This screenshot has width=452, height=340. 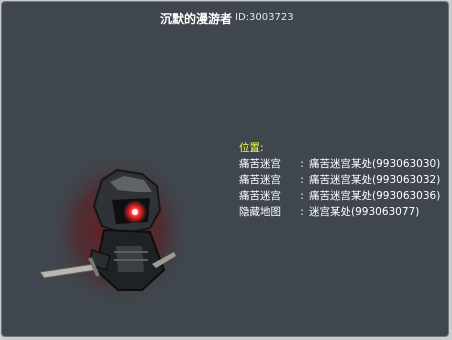 What do you see at coordinates (251, 148) in the screenshot?
I see `location-title: 位置:` at bounding box center [251, 148].